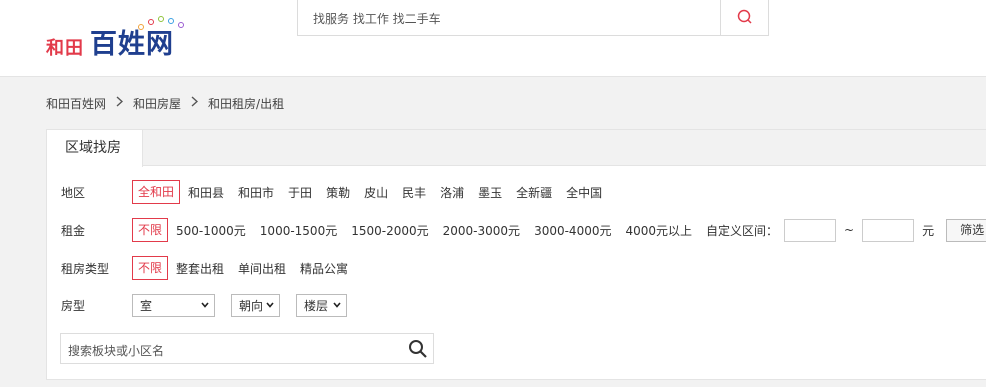  Describe the element at coordinates (324, 268) in the screenshot. I see `filter-option: 精品公寓` at that location.